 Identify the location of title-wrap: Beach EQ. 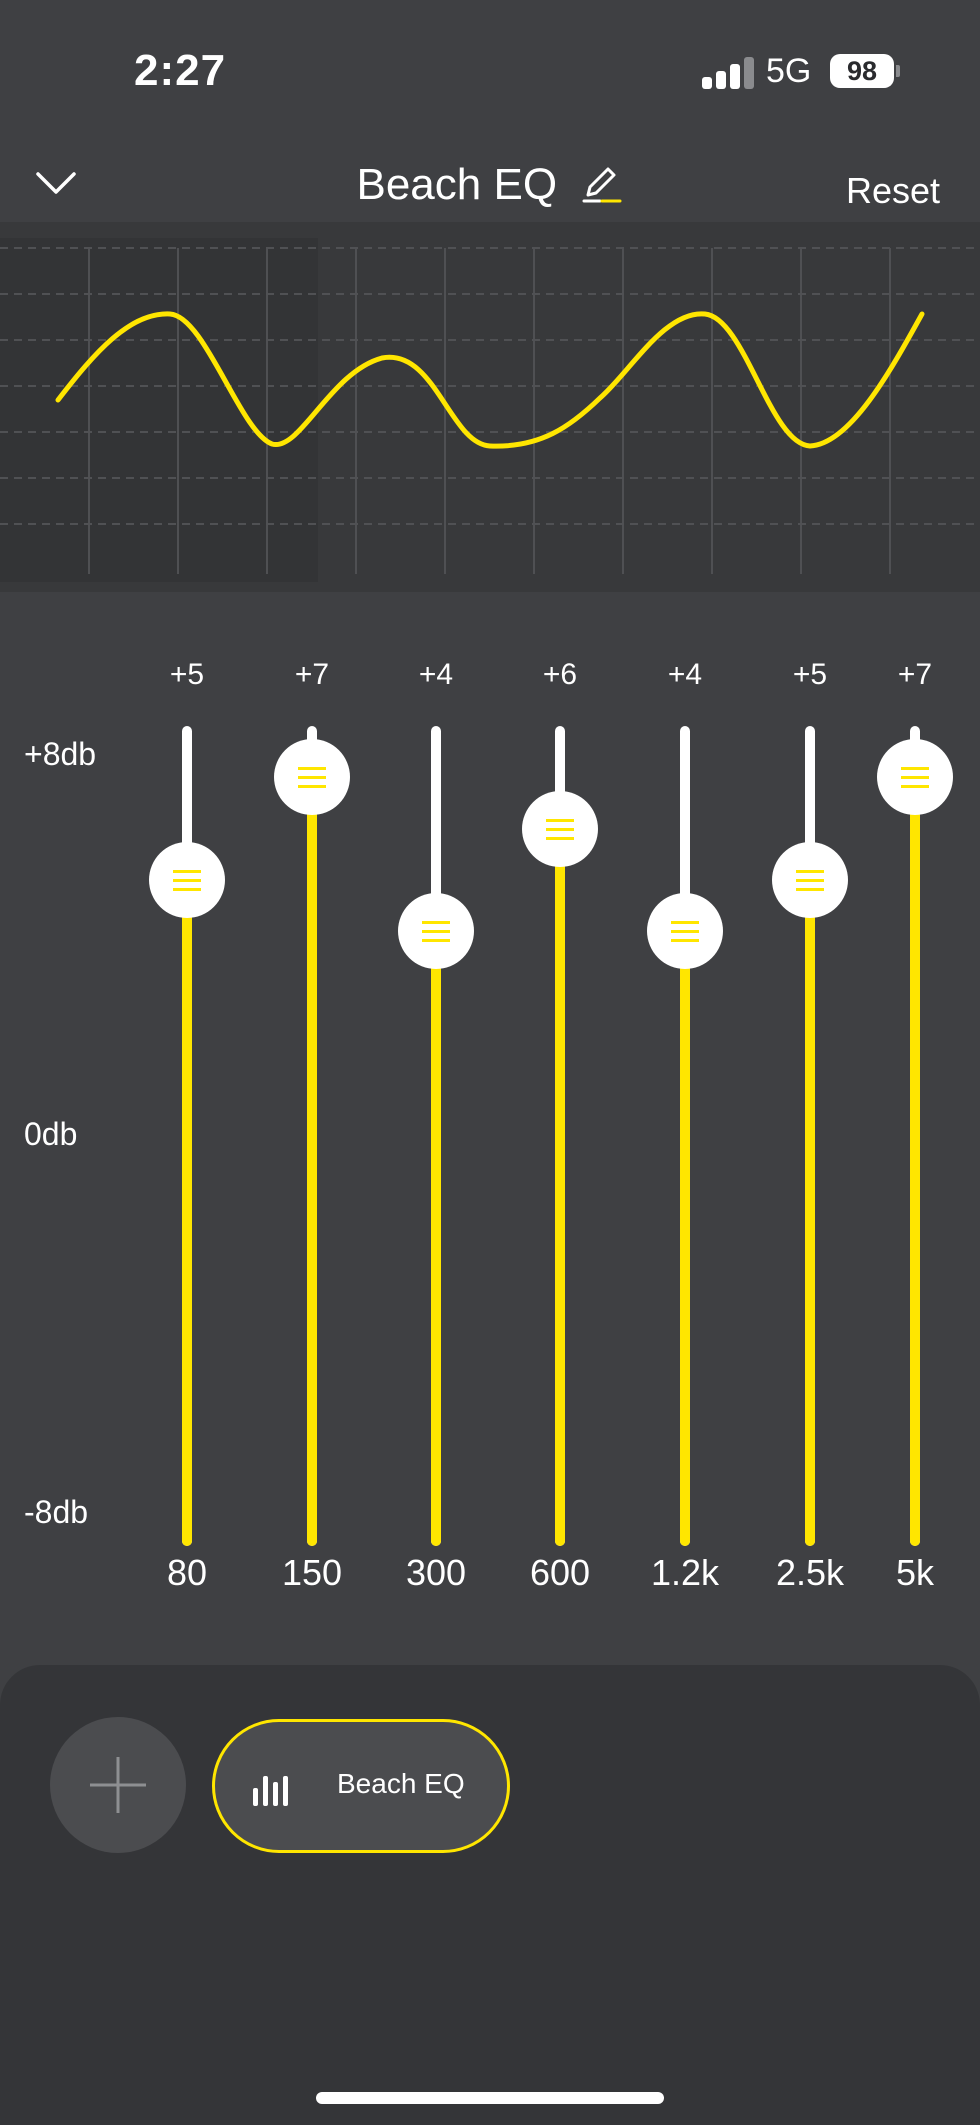
(490, 185).